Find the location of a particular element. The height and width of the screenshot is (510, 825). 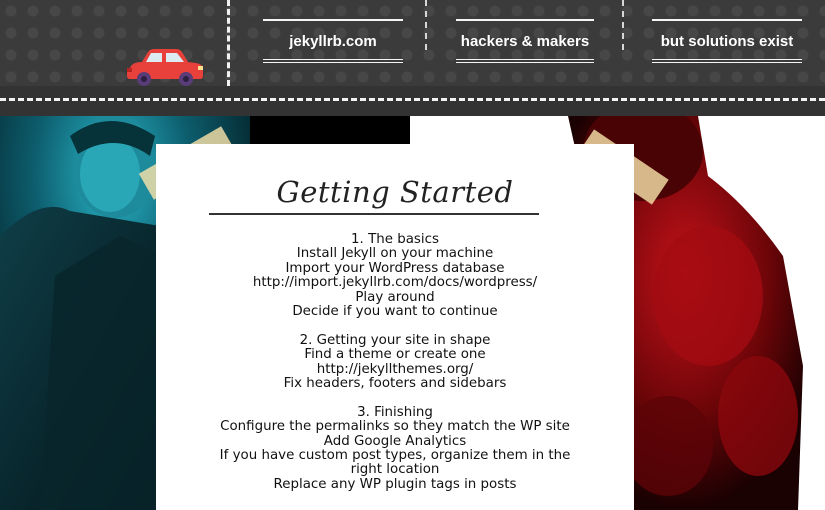

header-dashed-divider is located at coordinates (412, 99).